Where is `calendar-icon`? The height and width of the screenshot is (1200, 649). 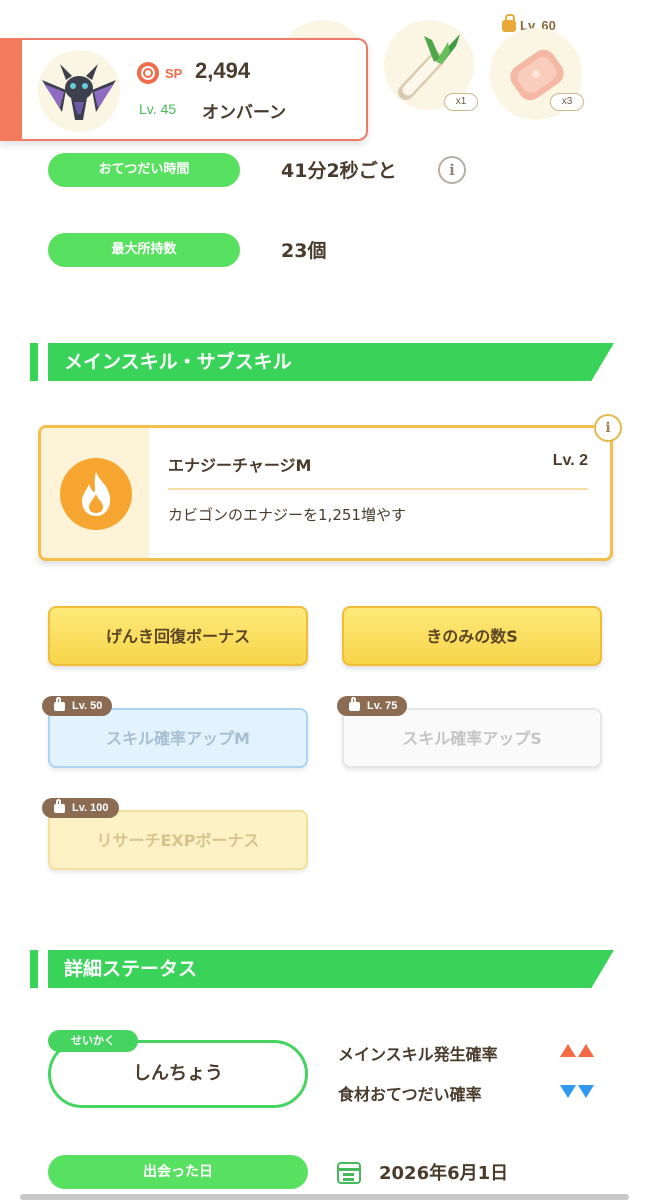 calendar-icon is located at coordinates (349, 1173).